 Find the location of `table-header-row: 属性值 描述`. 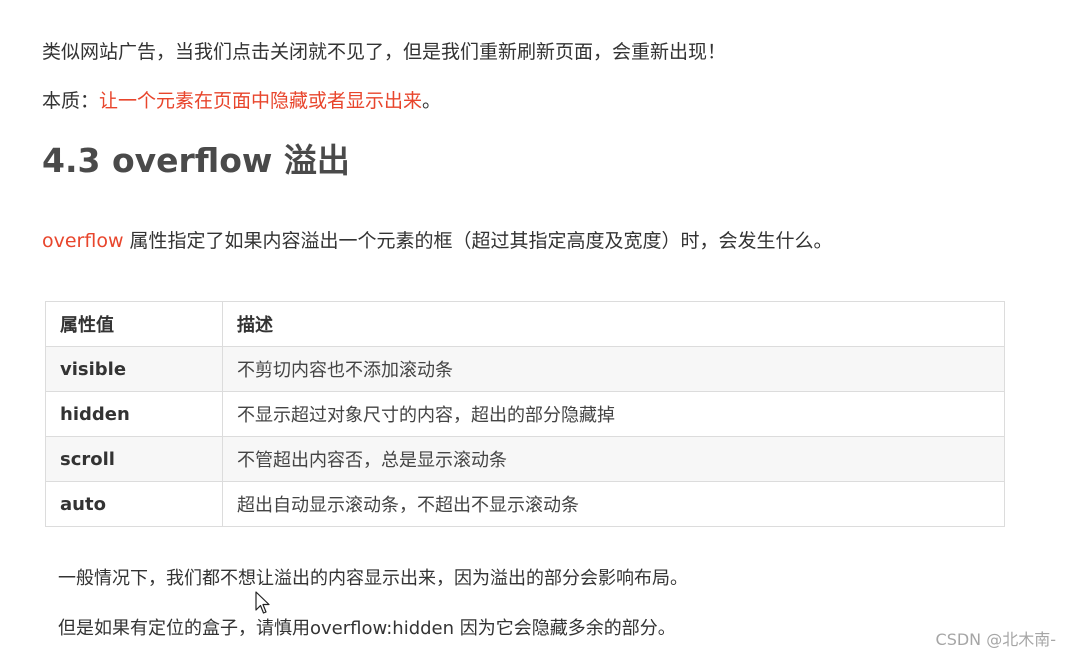

table-header-row: 属性值 描述 is located at coordinates (525, 324).